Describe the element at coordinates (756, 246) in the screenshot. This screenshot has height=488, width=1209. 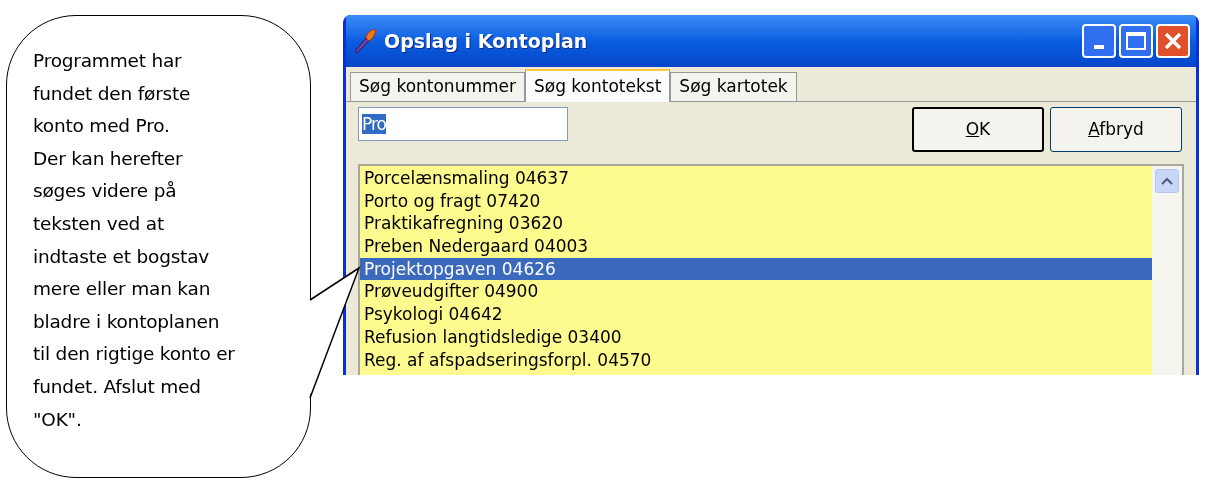
I see `list-item: Preben Nedergaard 04003` at that location.